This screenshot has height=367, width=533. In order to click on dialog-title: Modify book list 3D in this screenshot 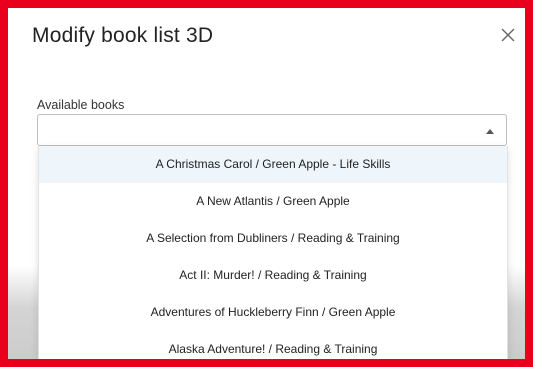, I will do `click(123, 35)`.